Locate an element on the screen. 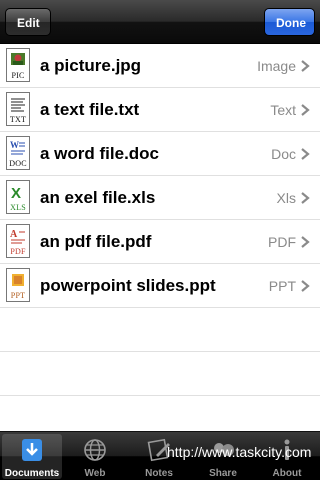 This screenshot has width=320, height=480. edit-button: Edit is located at coordinates (28, 22).